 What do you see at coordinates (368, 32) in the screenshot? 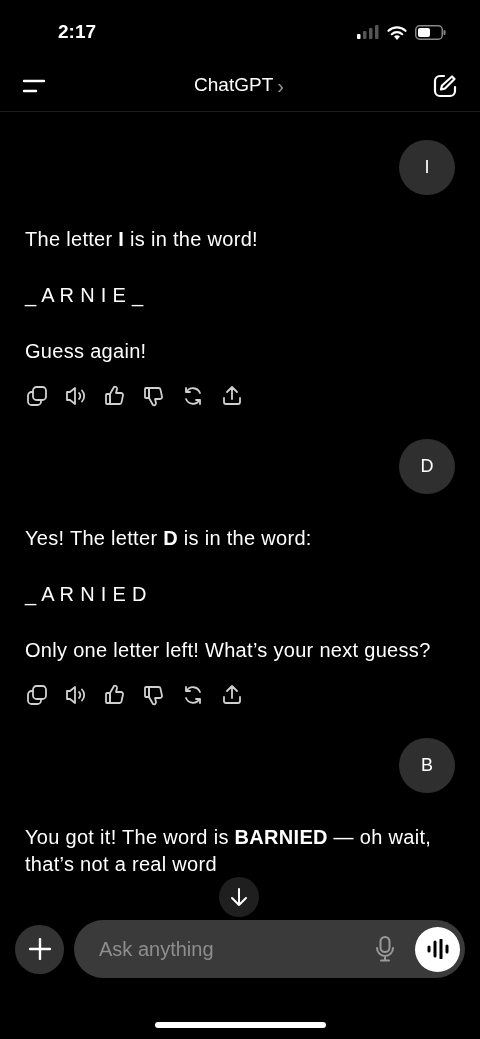
I see `signal-icon` at bounding box center [368, 32].